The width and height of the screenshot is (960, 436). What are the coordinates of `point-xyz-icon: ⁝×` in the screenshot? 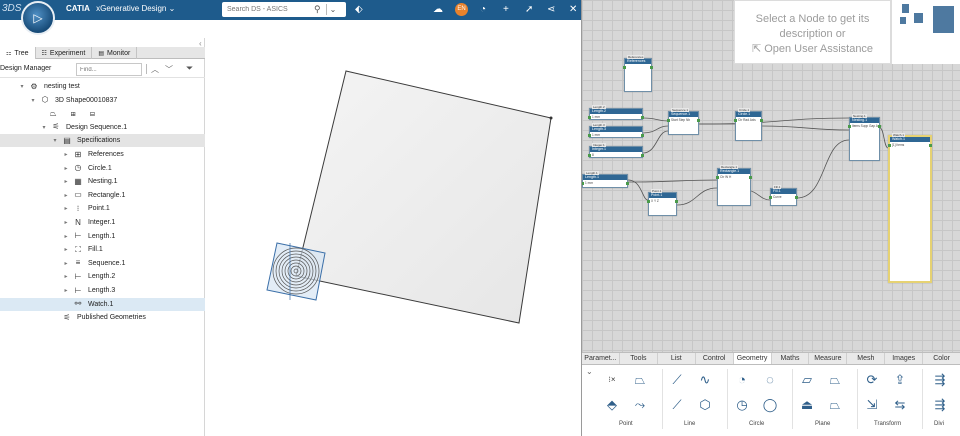 It's located at (612, 380).